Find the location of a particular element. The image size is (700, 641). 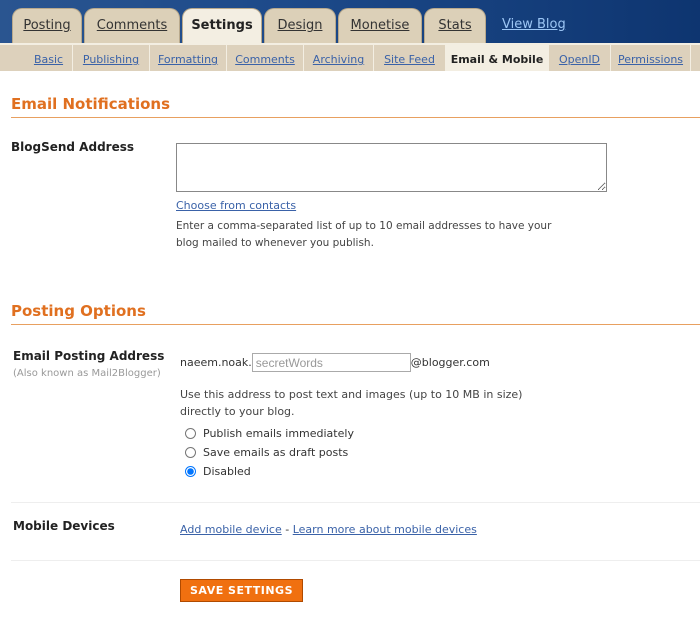

tab-monetise: Monetise is located at coordinates (380, 25).